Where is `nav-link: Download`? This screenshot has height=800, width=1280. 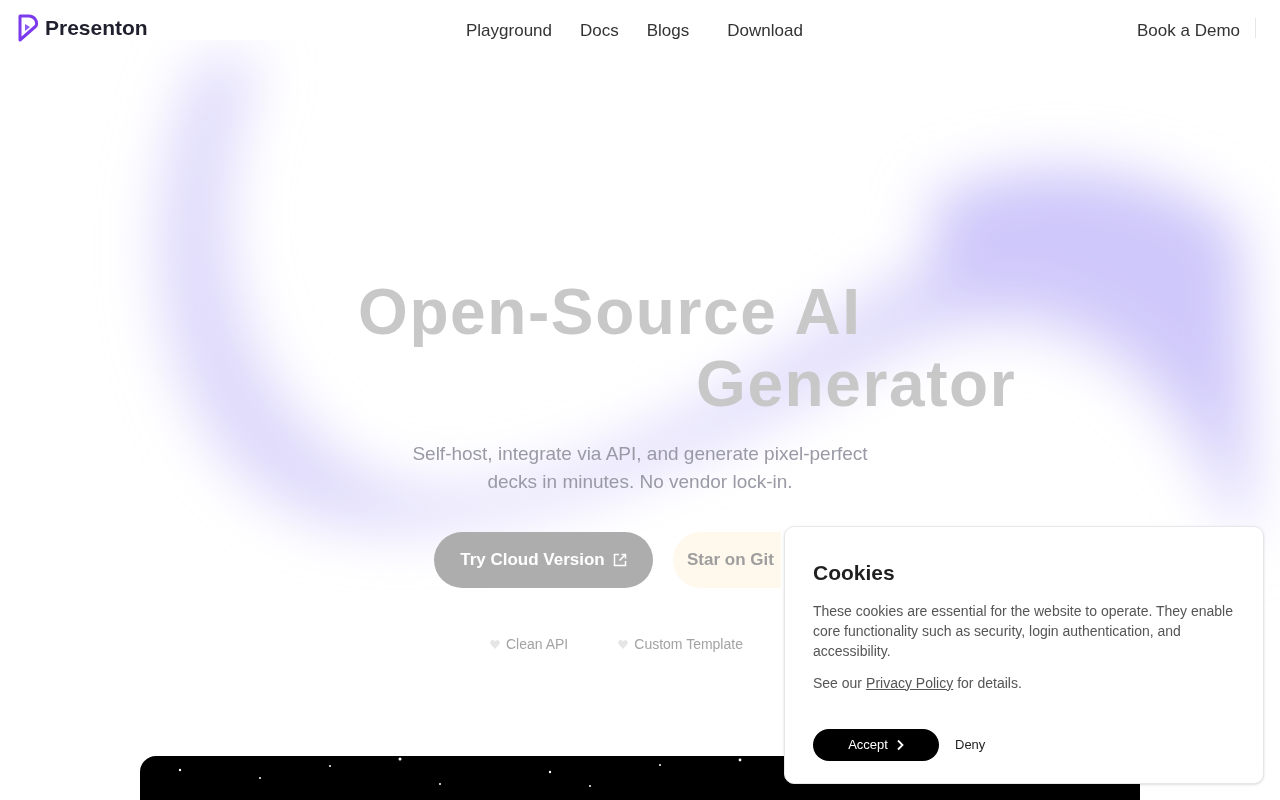
nav-link: Download is located at coordinates (765, 31).